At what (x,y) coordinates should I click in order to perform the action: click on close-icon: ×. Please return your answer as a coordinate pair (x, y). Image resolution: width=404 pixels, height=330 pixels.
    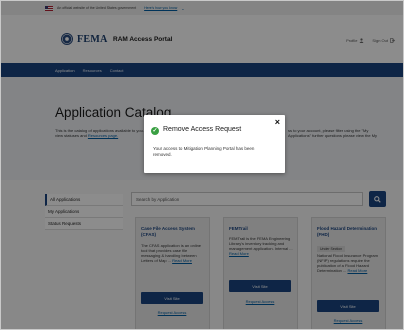
    Looking at the image, I should click on (277, 122).